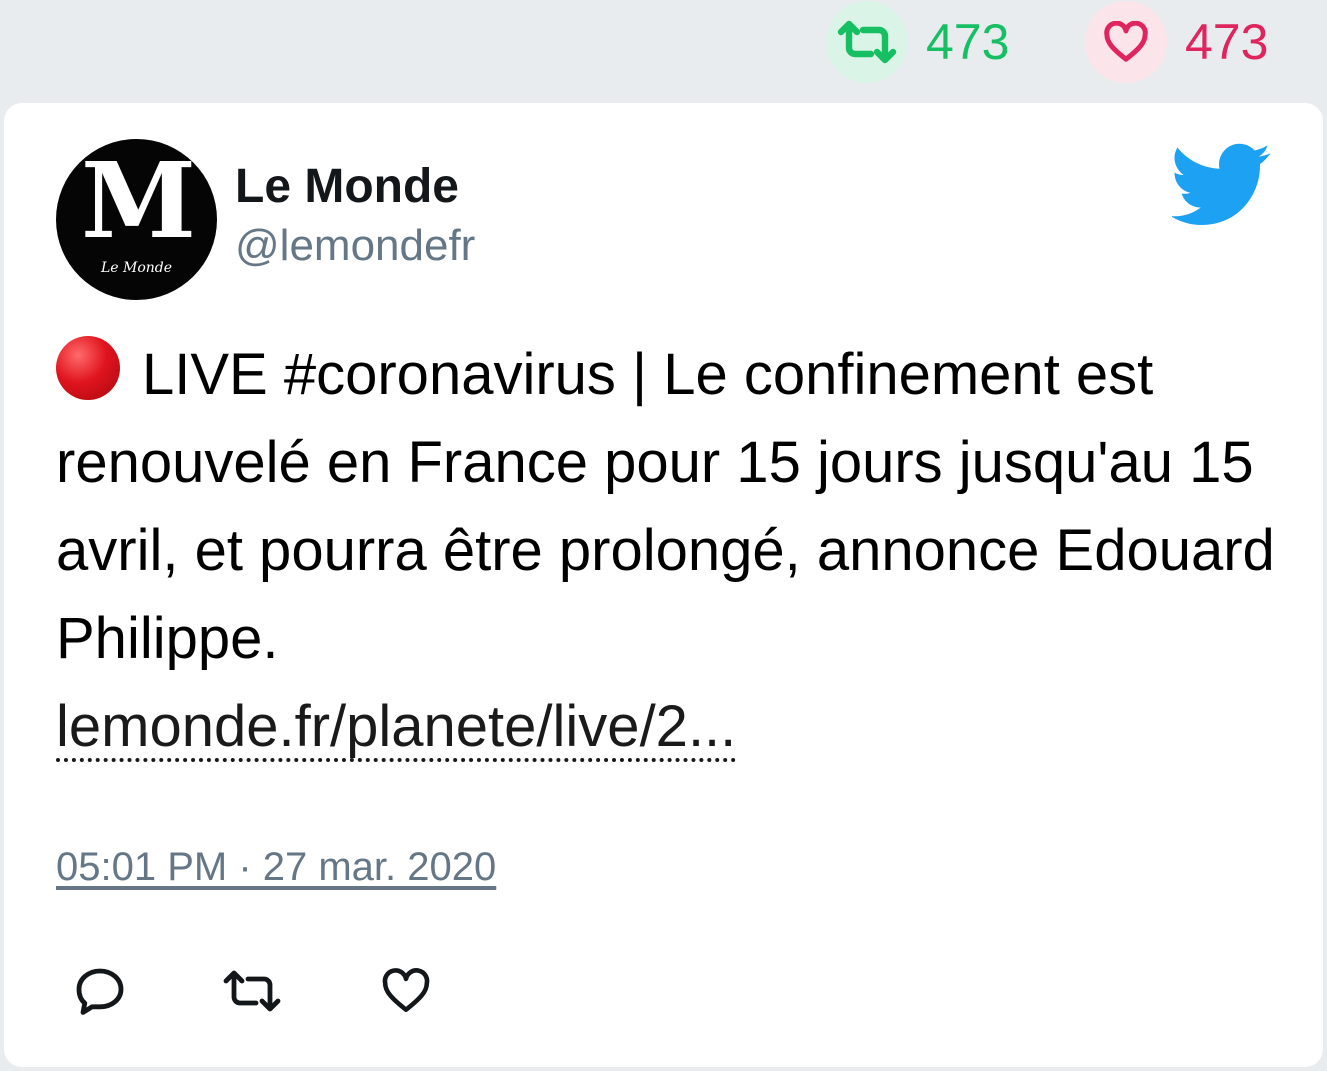  Describe the element at coordinates (406, 991) in the screenshot. I see `heart-action-icon` at that location.